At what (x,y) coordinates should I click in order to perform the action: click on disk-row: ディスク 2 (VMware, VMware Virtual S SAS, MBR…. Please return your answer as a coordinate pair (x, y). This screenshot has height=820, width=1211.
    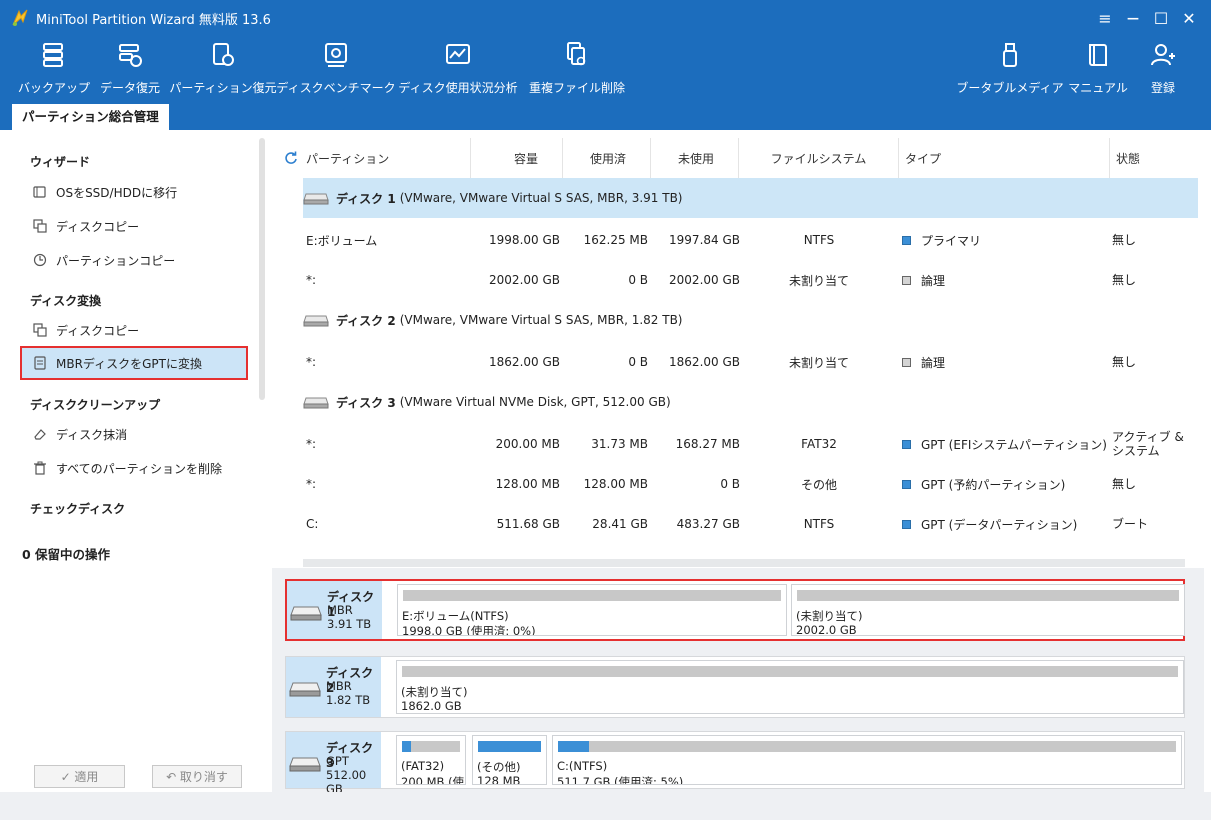
    Looking at the image, I should click on (750, 320).